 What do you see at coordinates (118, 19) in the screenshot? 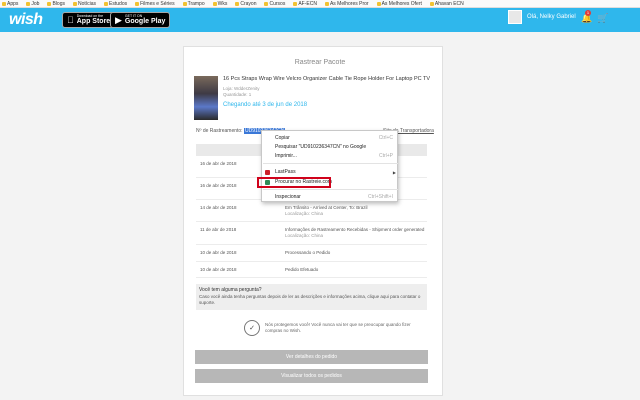
I see `play-icon: ▶` at bounding box center [118, 19].